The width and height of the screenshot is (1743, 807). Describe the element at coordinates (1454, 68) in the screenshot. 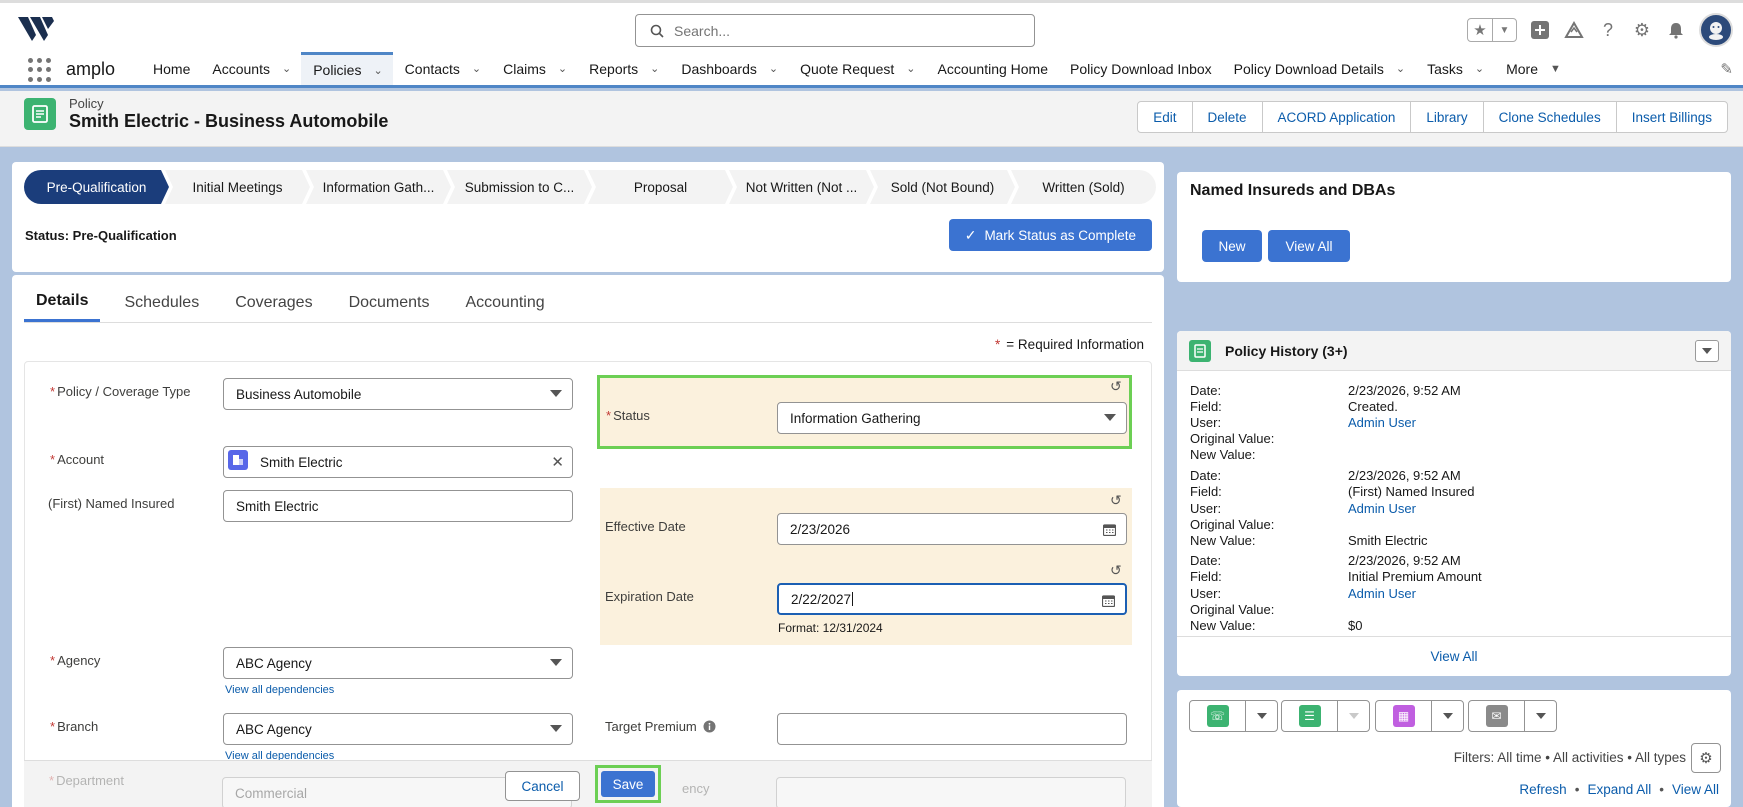

I see `nav-item-tasks: Tasks ⌄` at that location.